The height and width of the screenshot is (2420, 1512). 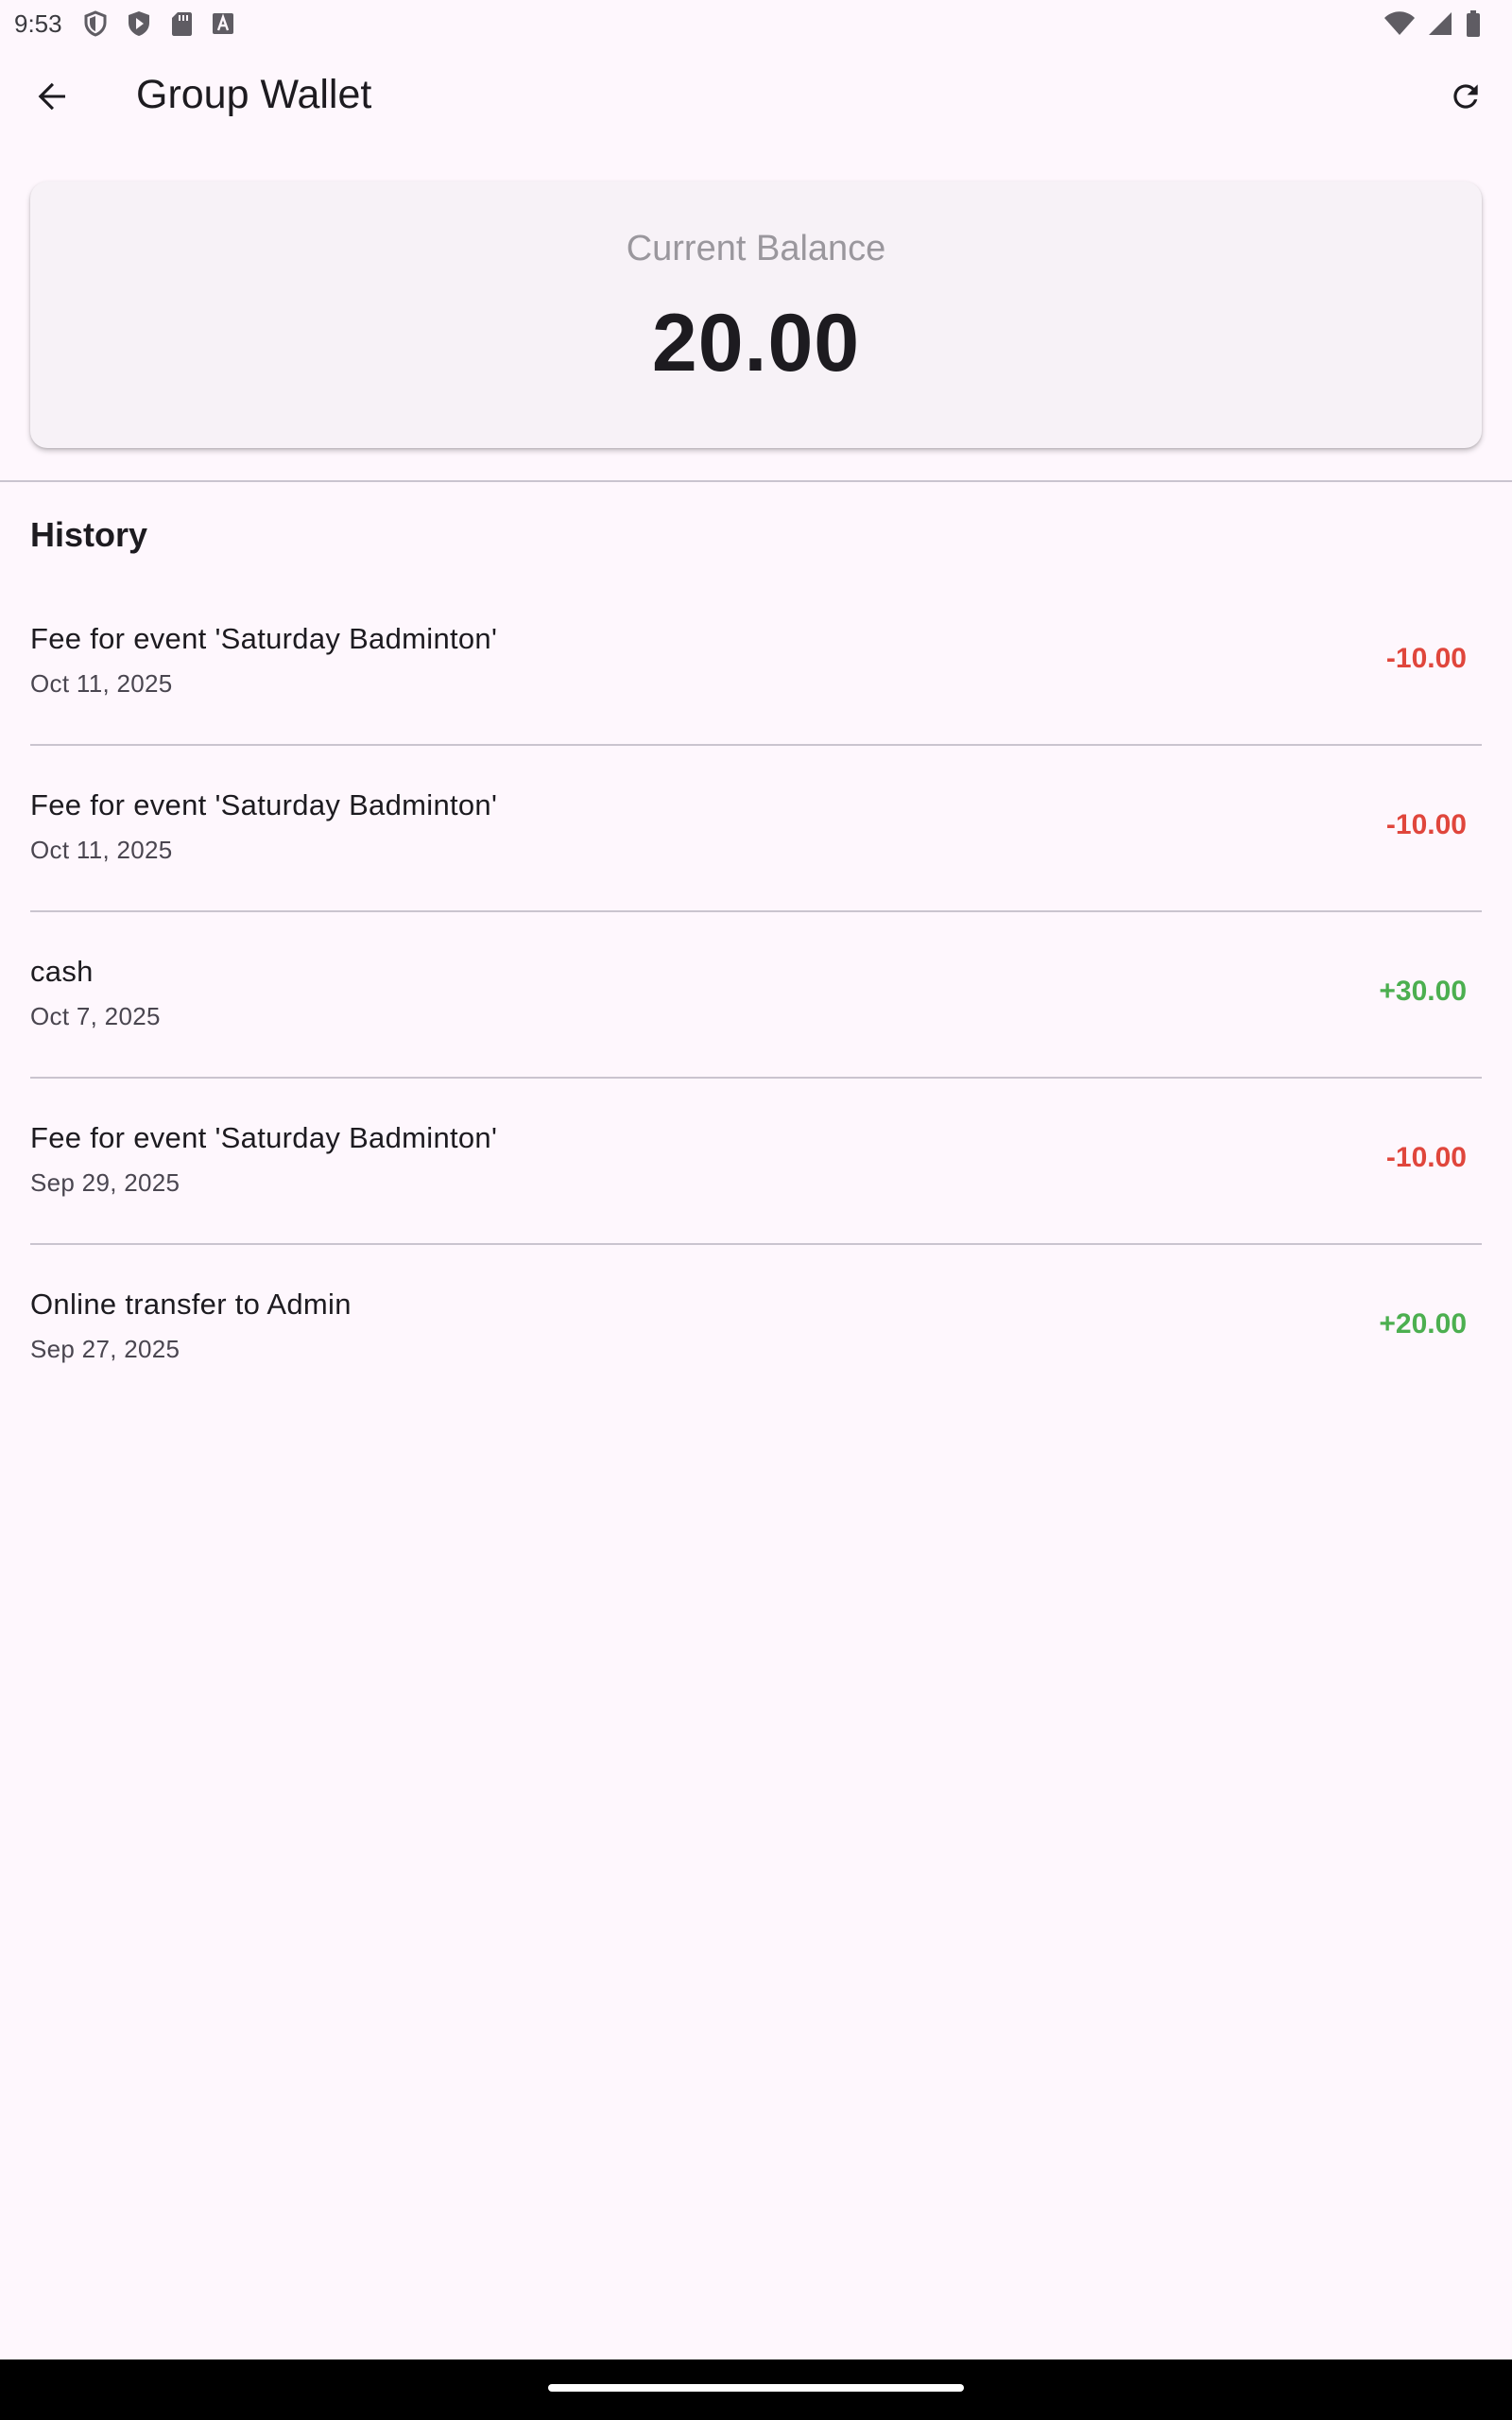 I want to click on app-bar: Group Wallet, so click(x=756, y=97).